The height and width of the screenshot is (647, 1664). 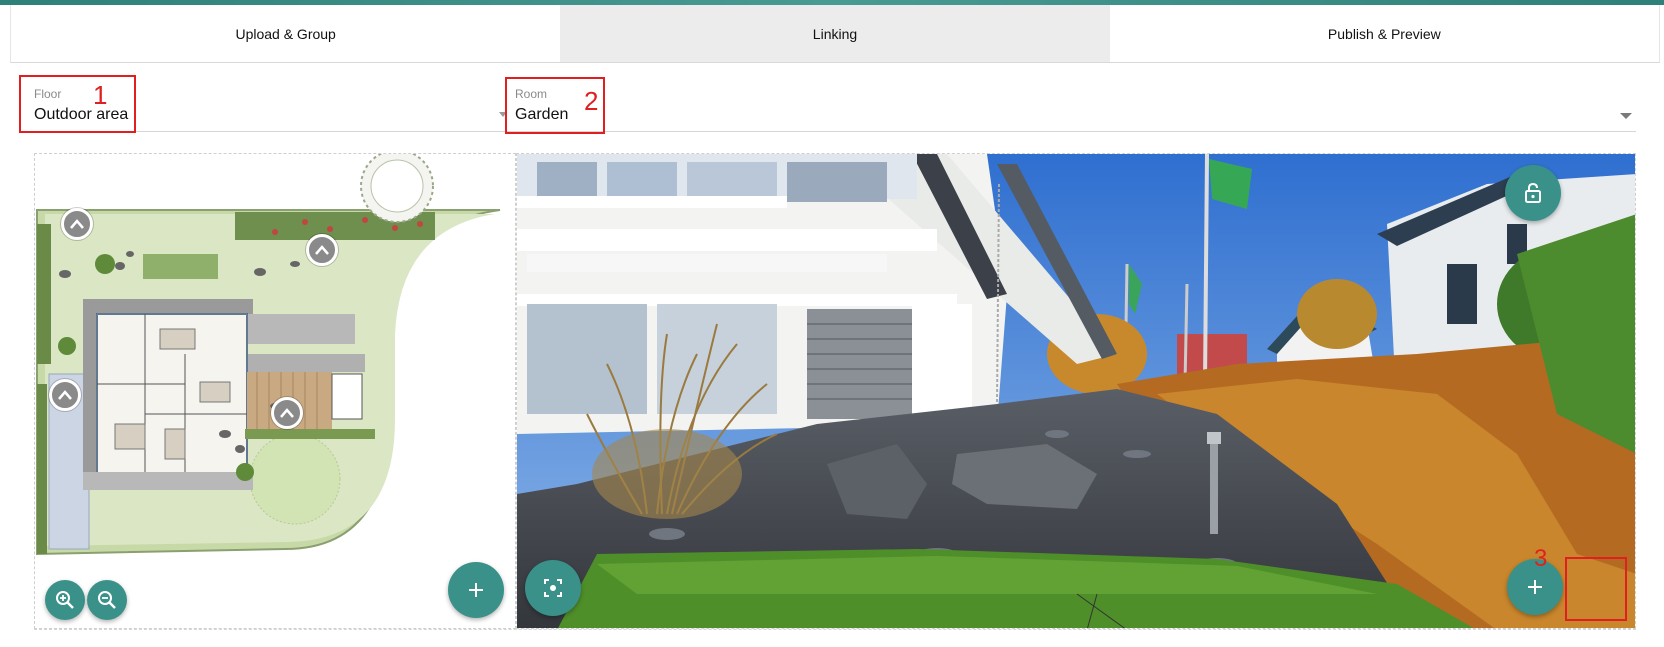 What do you see at coordinates (1626, 116) in the screenshot?
I see `room-chevron-down-icon` at bounding box center [1626, 116].